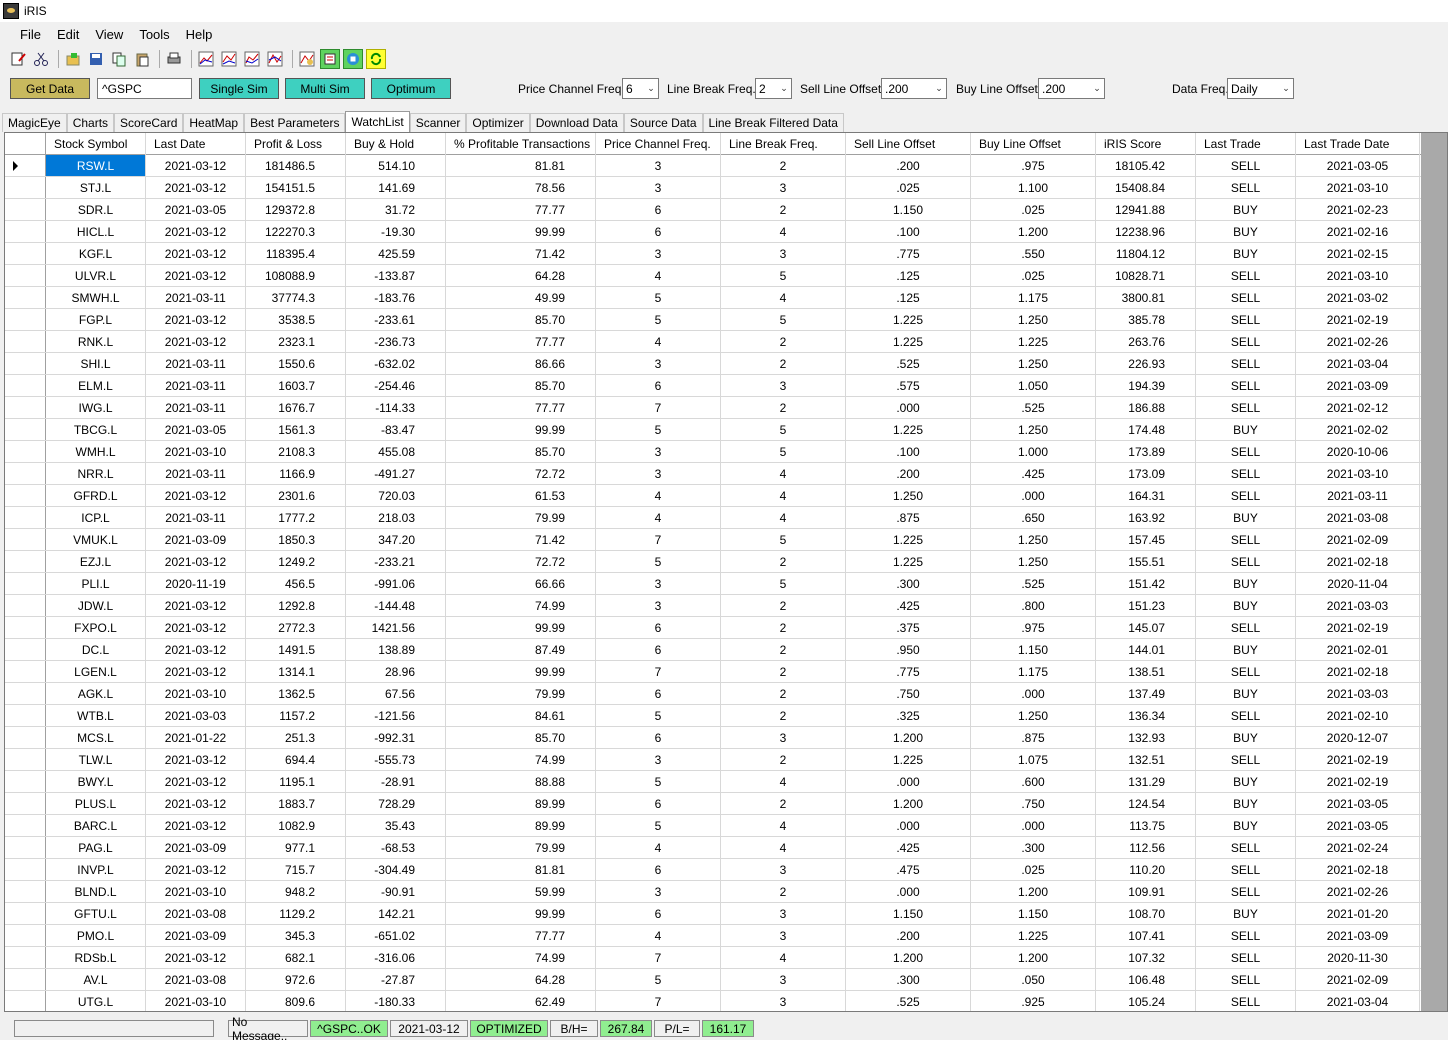 The height and width of the screenshot is (1040, 1448). What do you see at coordinates (521, 825) in the screenshot?
I see `profitable-transactions-cell: 89.99` at bounding box center [521, 825].